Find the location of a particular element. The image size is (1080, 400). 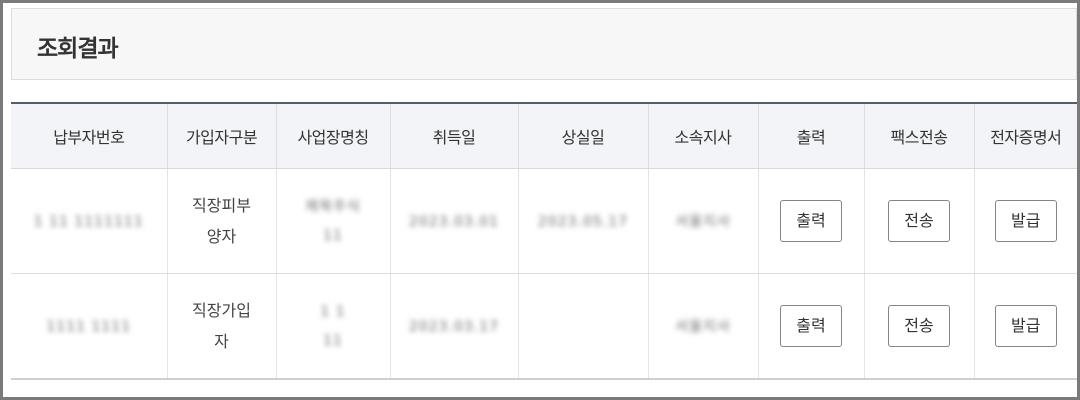

payer-no-cell: 1111 1111 is located at coordinates (89, 326).